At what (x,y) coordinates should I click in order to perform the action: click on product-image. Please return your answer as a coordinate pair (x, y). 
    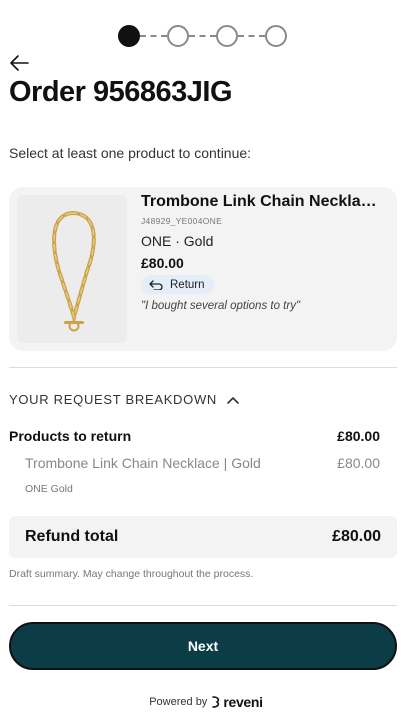
    Looking at the image, I should click on (72, 269).